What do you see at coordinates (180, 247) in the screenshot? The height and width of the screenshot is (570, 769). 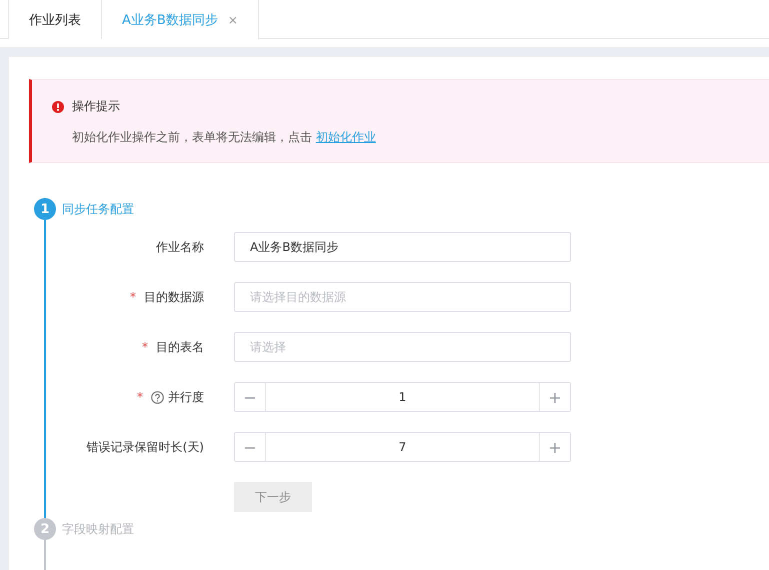 I see `field-label: 作业名称` at bounding box center [180, 247].